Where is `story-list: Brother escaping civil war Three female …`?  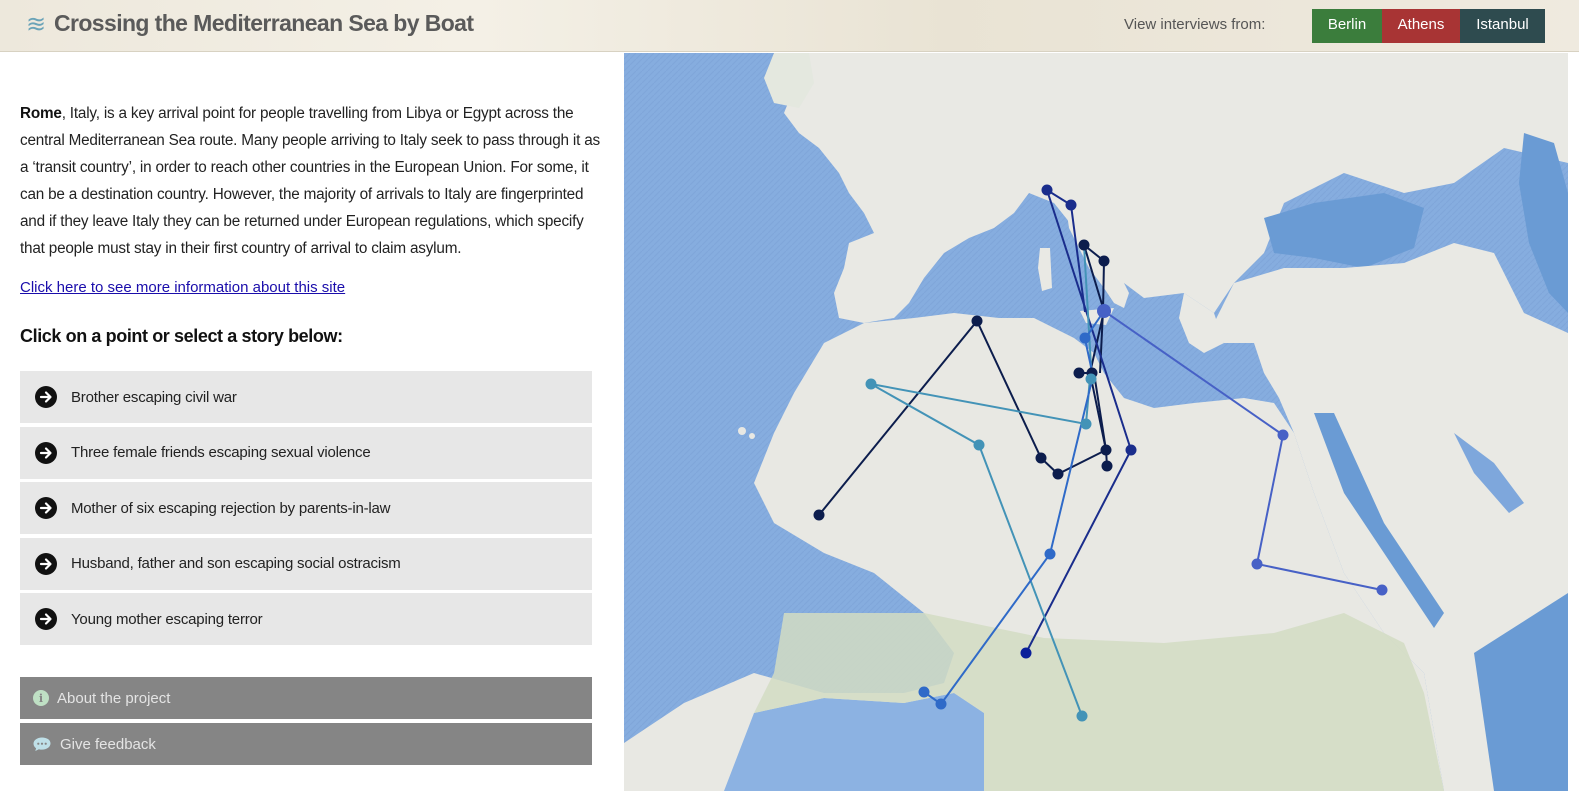 story-list: Brother escaping civil war Three female … is located at coordinates (306, 510).